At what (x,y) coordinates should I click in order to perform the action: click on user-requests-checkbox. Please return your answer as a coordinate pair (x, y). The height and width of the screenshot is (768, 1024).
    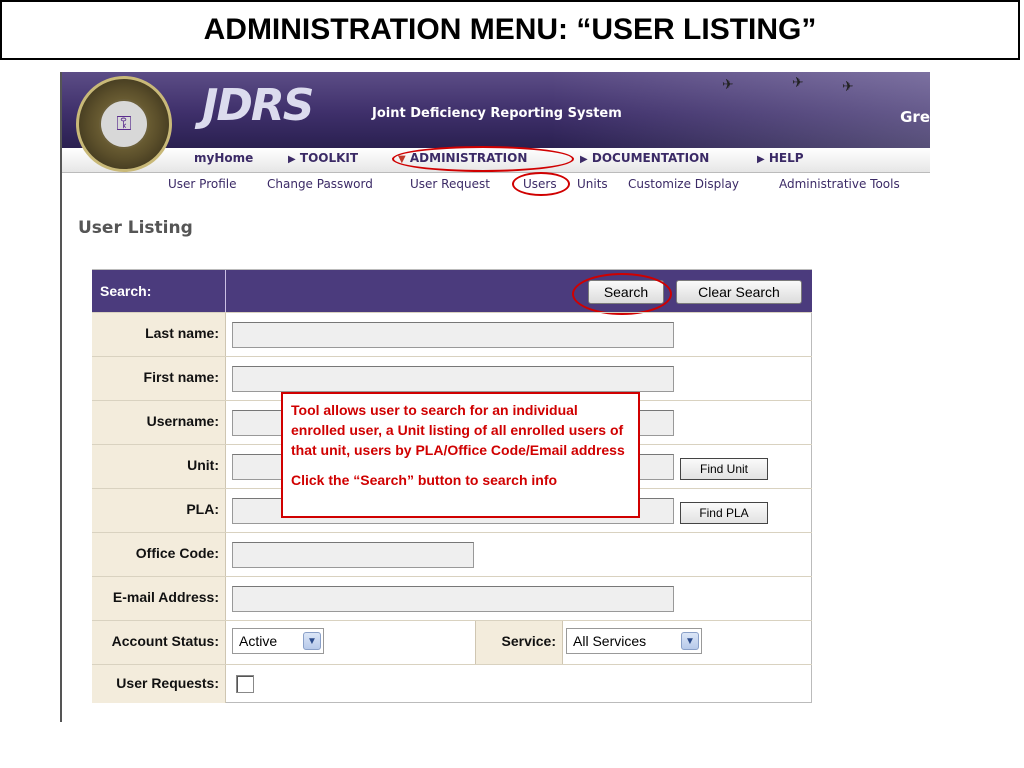
    Looking at the image, I should click on (245, 684).